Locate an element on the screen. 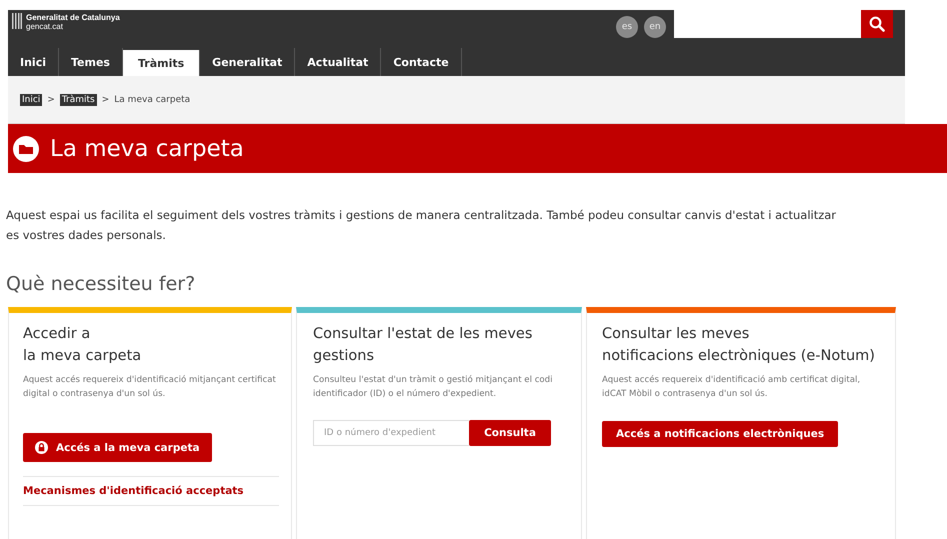 The image size is (947, 539). search-button is located at coordinates (877, 24).